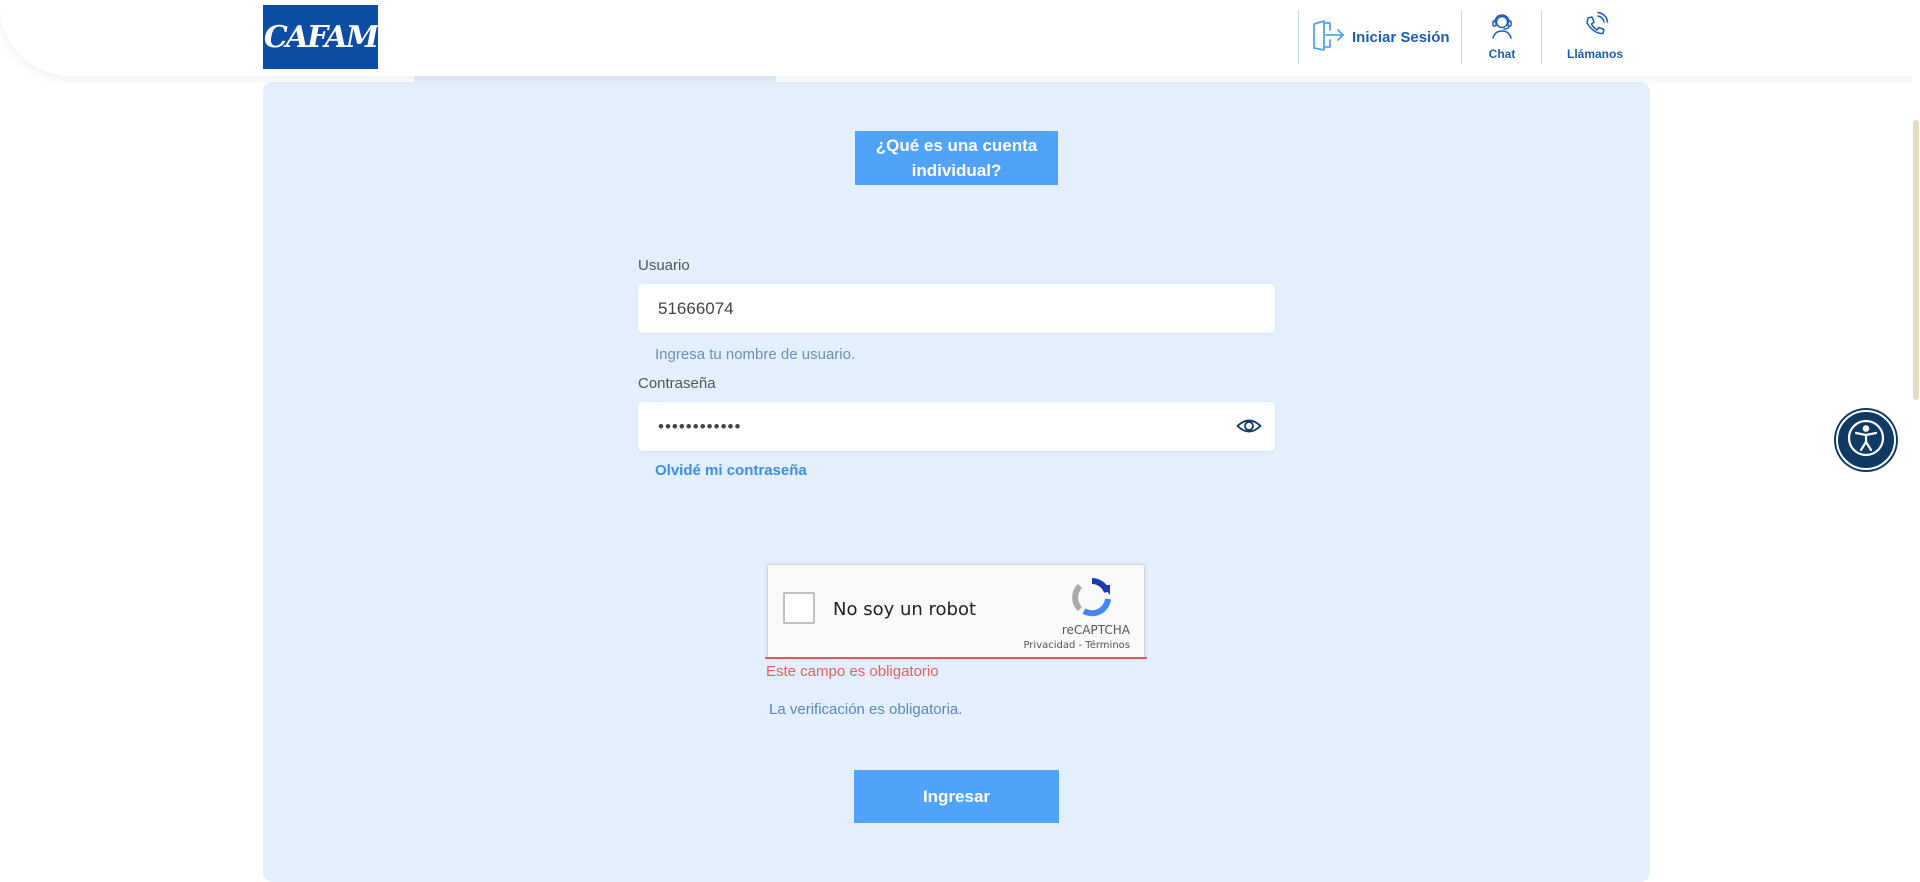 This screenshot has height=882, width=1920. Describe the element at coordinates (731, 470) in the screenshot. I see `forgot-password-link: Olvidé mi contraseña` at that location.